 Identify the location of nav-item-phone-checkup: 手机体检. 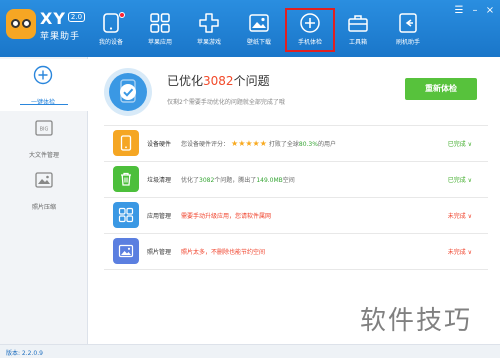
(310, 30).